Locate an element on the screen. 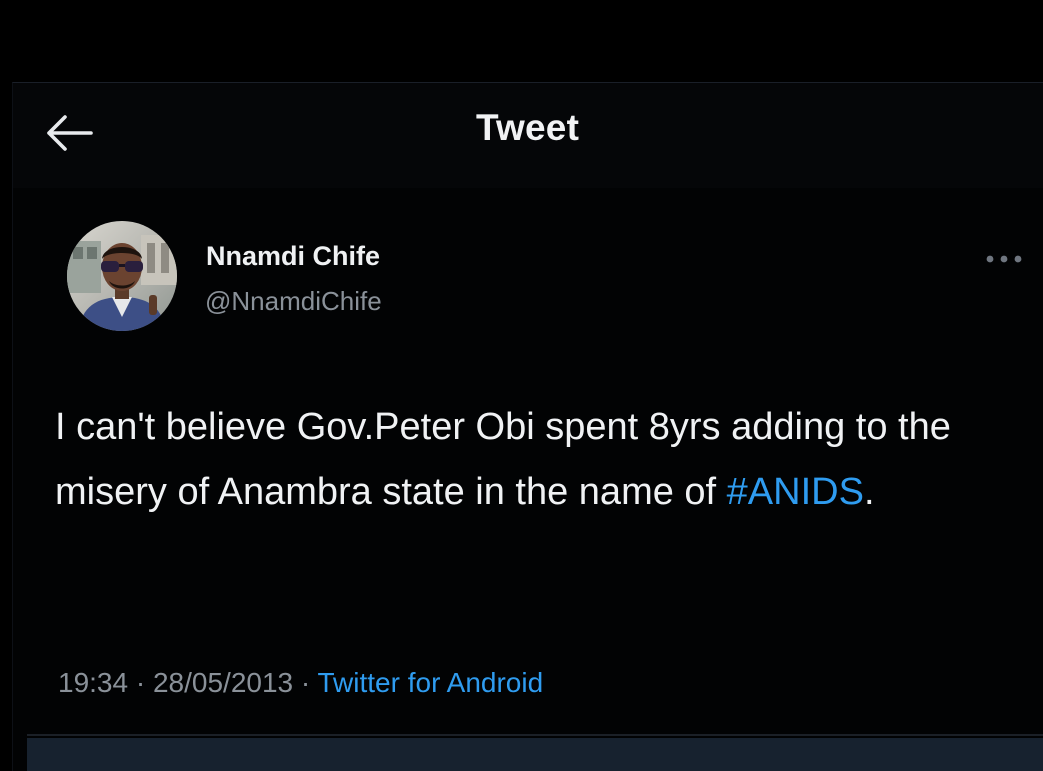 This screenshot has width=1043, height=771. back-button is located at coordinates (69, 133).